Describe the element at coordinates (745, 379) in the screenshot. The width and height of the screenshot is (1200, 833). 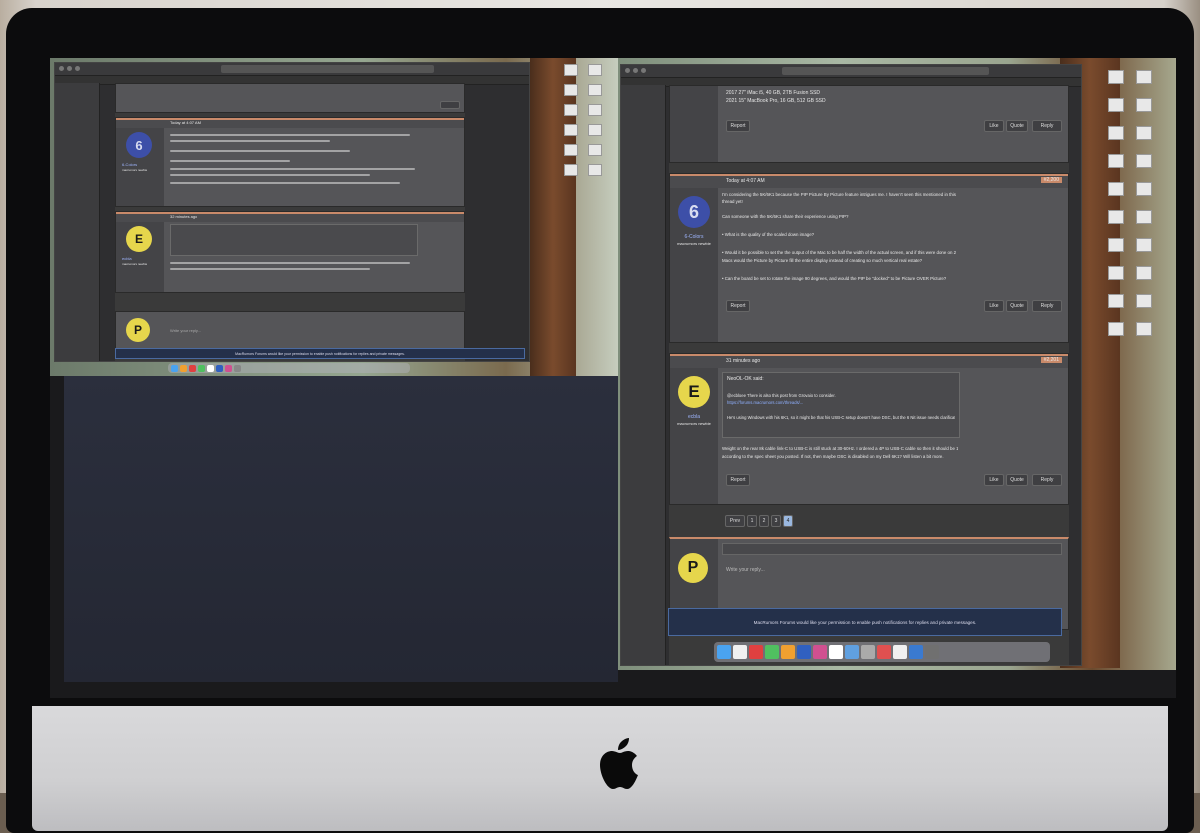
I see `quote-author: NeoOL-OK said:` at that location.